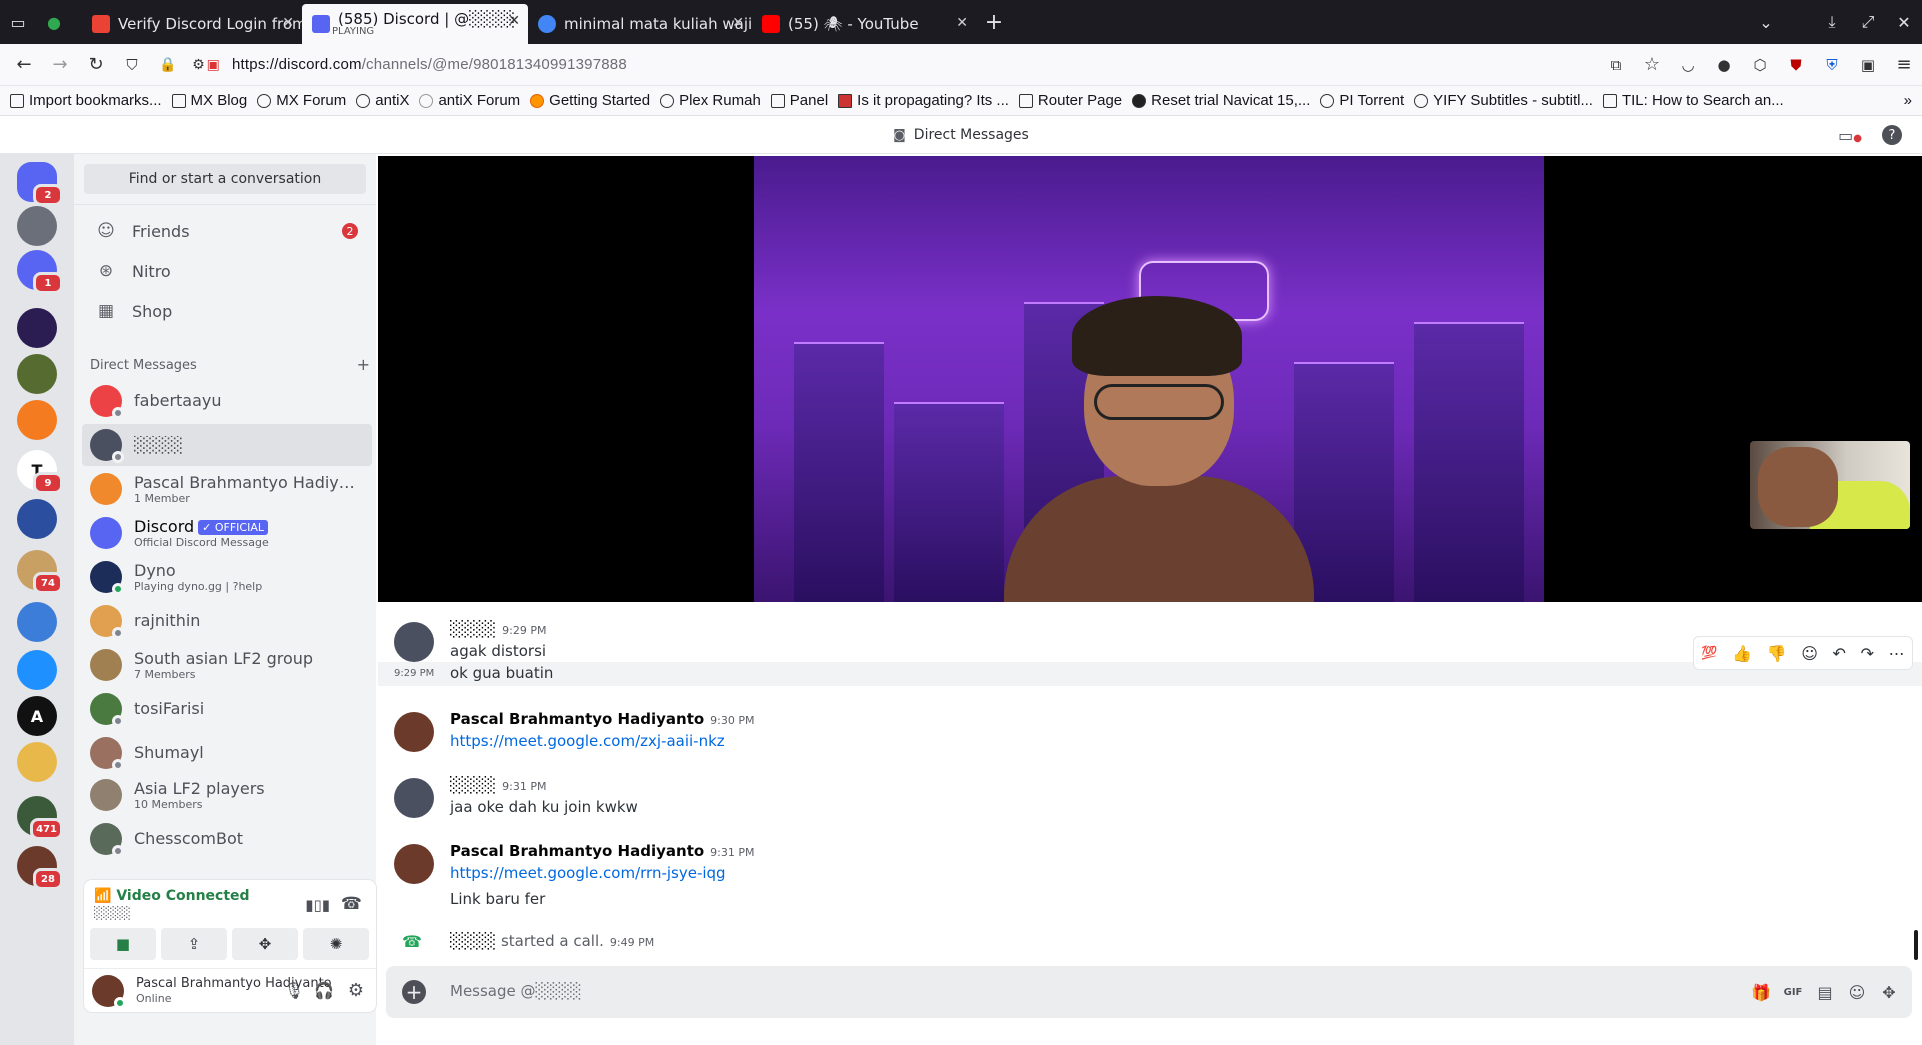 This screenshot has width=1922, height=1045. Describe the element at coordinates (227, 709) in the screenshot. I see `dm-item: tosiFarisi` at that location.